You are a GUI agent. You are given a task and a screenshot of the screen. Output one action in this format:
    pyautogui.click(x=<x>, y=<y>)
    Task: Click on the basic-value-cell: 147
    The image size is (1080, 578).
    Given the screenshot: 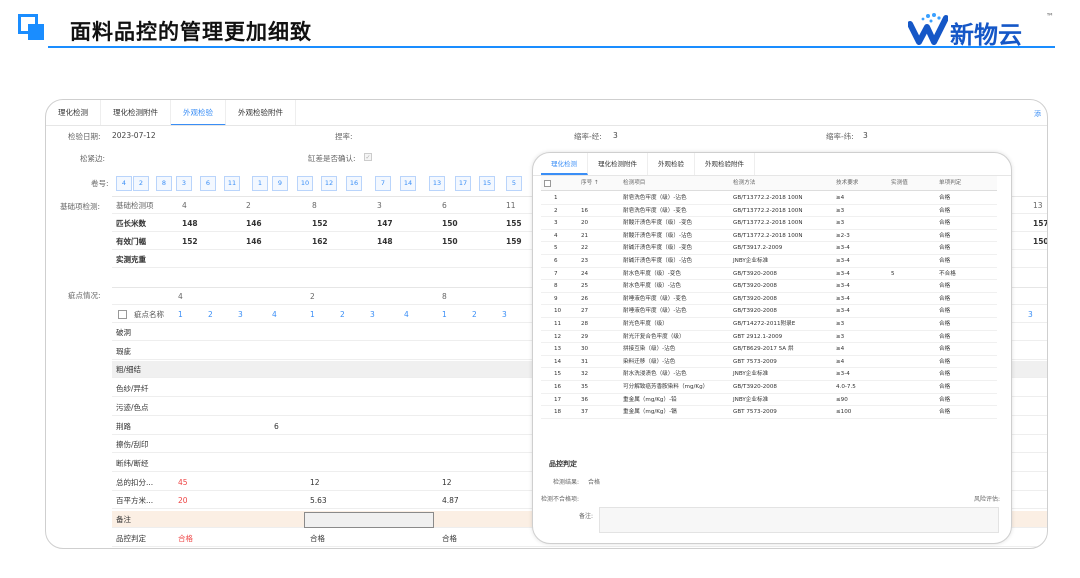 What is the action you would take?
    pyautogui.click(x=385, y=223)
    